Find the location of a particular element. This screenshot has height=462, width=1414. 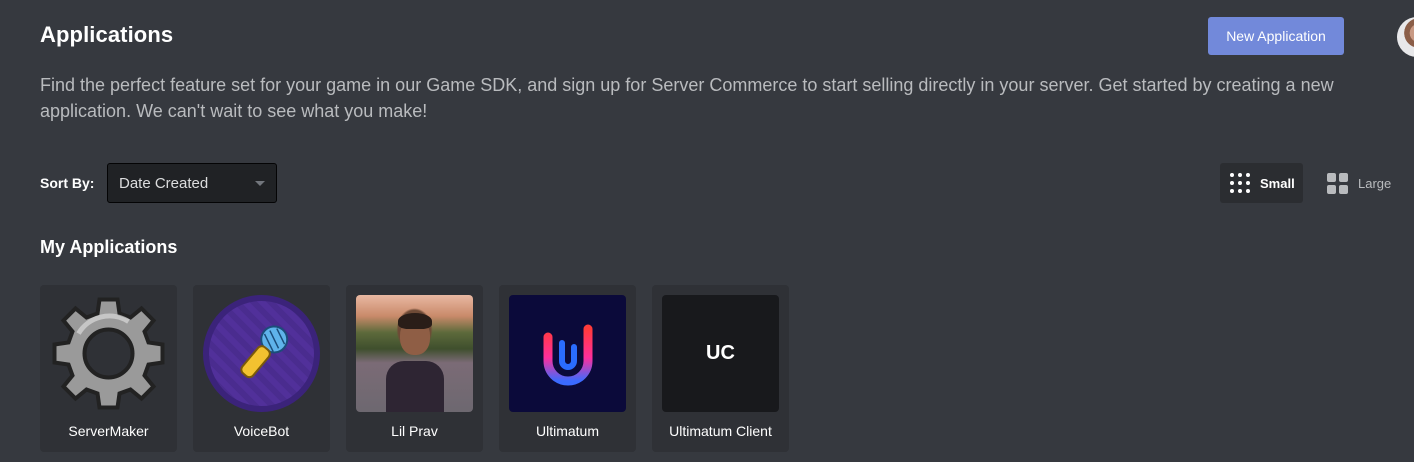

app-name: Ultimatum Client is located at coordinates (720, 431).